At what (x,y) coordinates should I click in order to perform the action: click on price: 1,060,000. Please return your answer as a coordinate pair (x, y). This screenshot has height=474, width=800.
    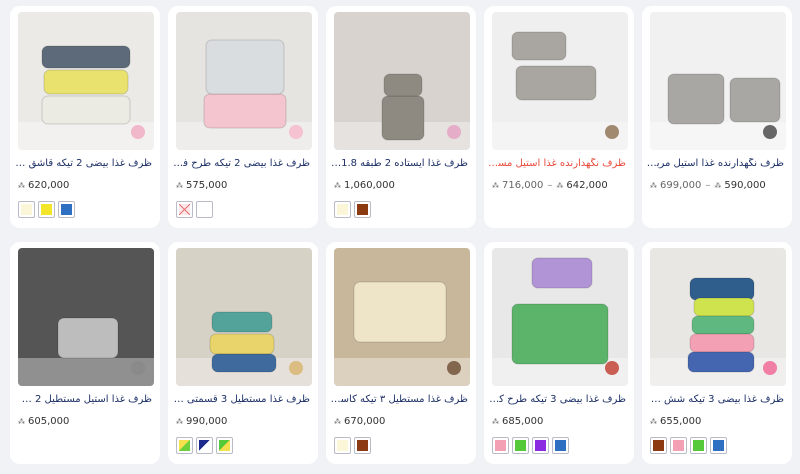
    Looking at the image, I should click on (369, 185).